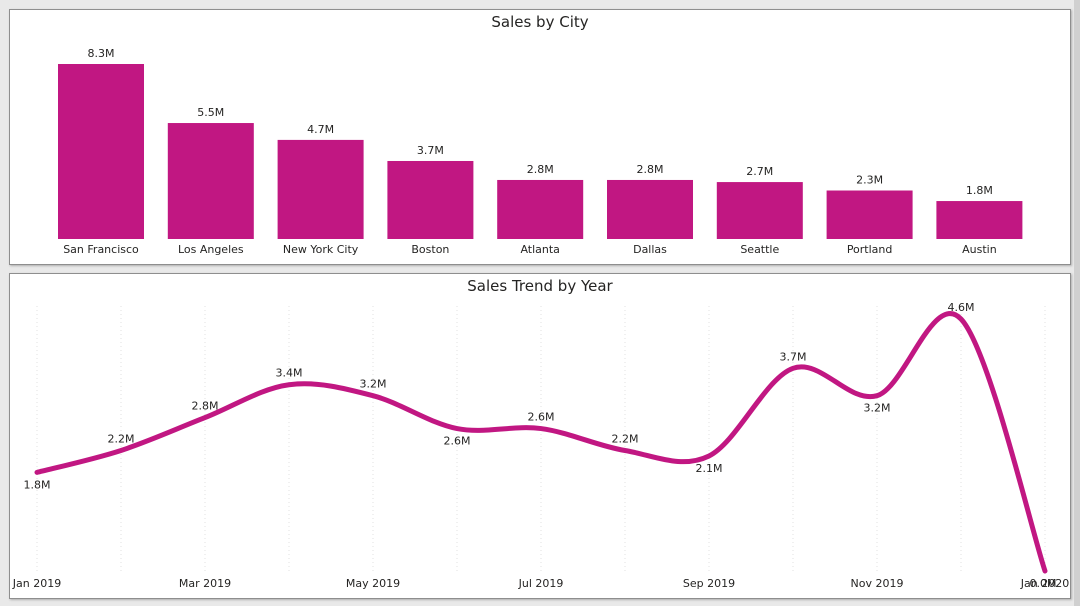 This screenshot has height=606, width=1080. I want to click on x-tick-label: Dallas, so click(650, 249).